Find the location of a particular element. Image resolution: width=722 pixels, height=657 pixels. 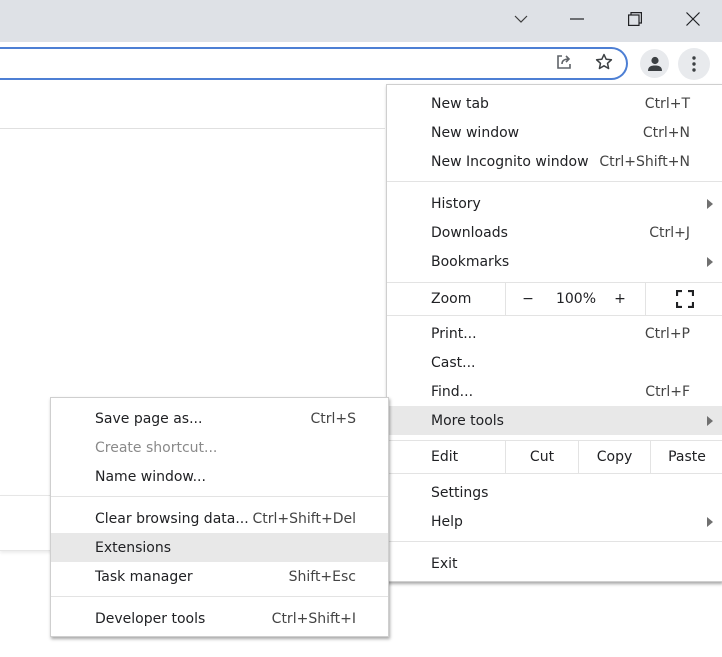

menu-item-label: New window is located at coordinates (475, 132).